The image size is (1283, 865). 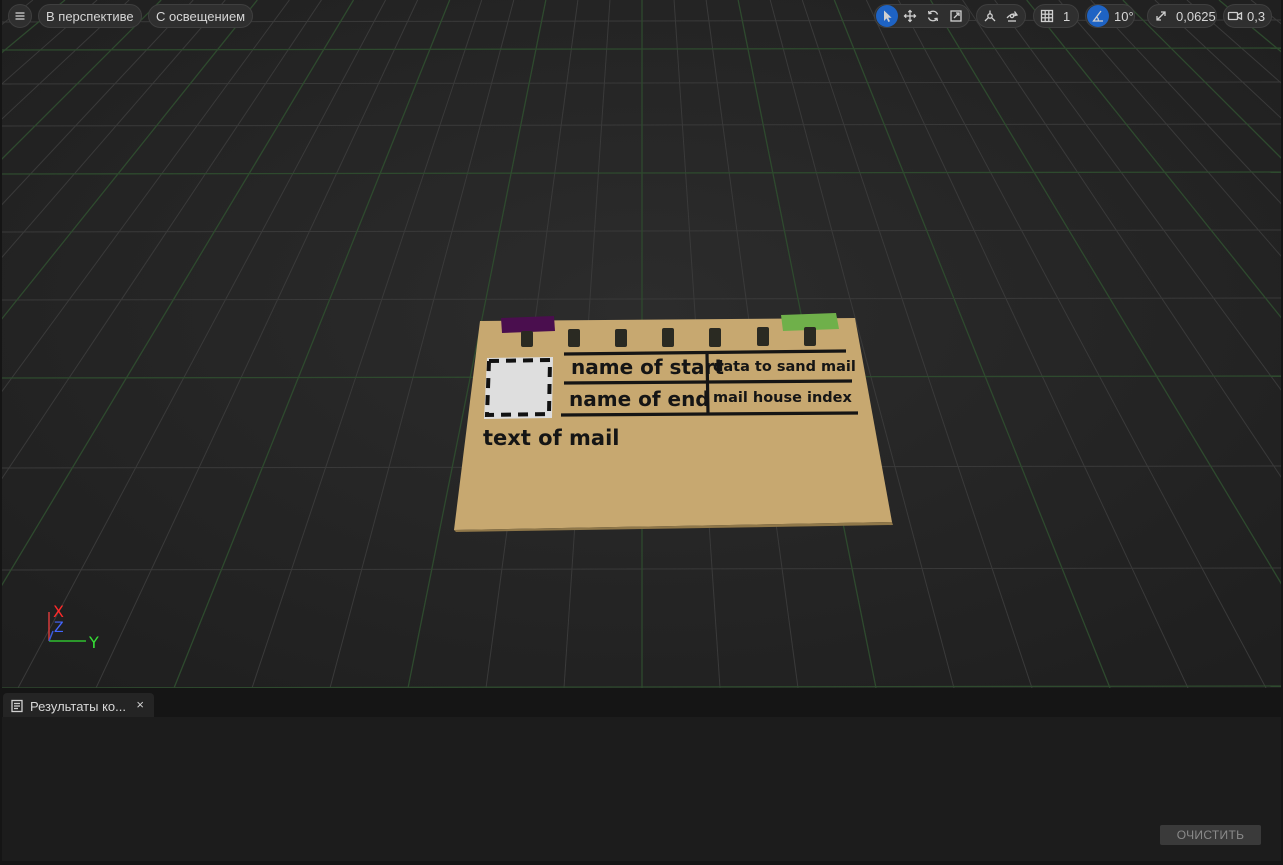 What do you see at coordinates (59, 628) in the screenshot?
I see `axis-z-label: Z` at bounding box center [59, 628].